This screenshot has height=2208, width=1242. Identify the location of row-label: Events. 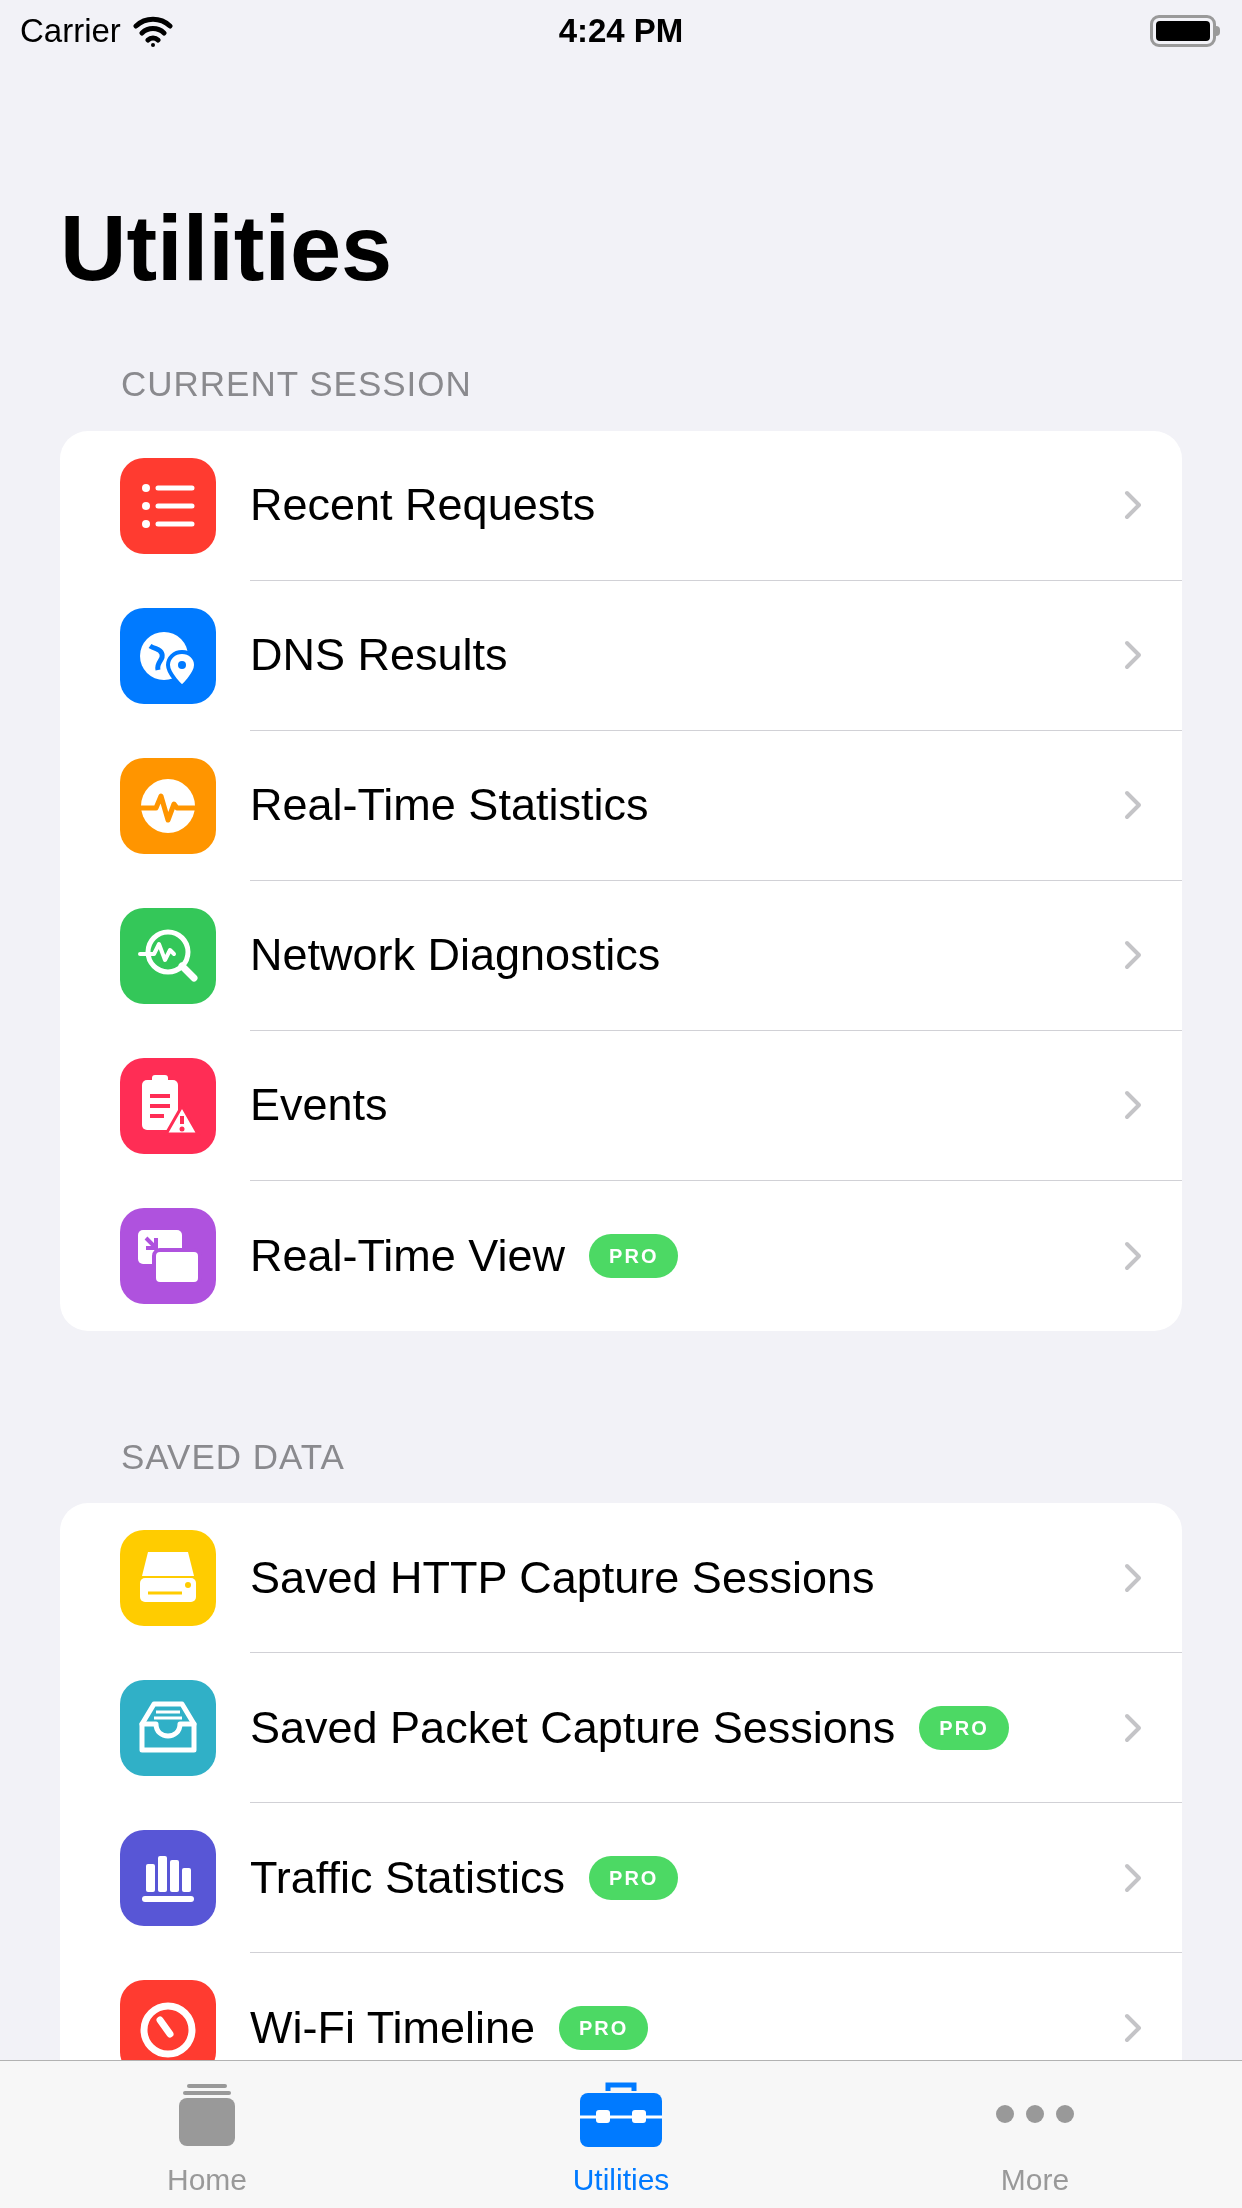
(319, 1105).